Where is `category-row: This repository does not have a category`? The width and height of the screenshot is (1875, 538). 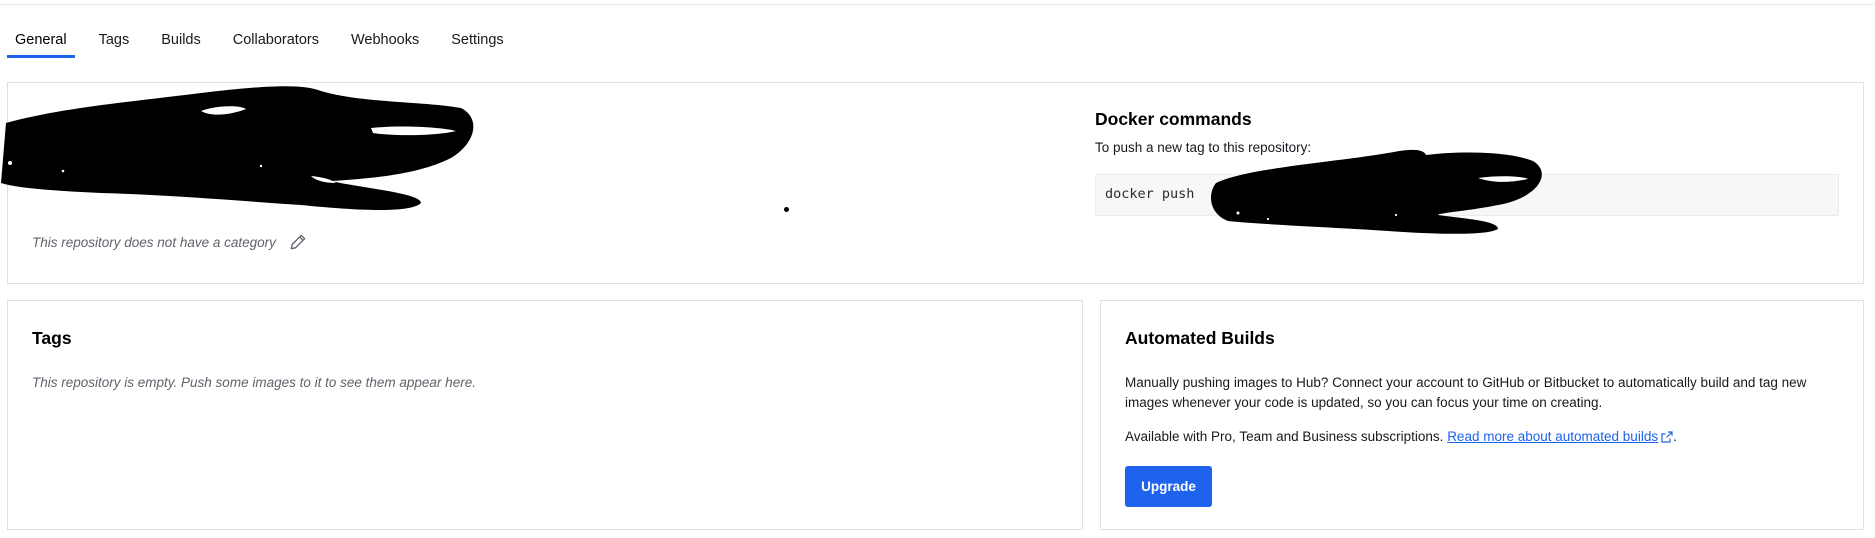 category-row: This repository does not have a category is located at coordinates (170, 242).